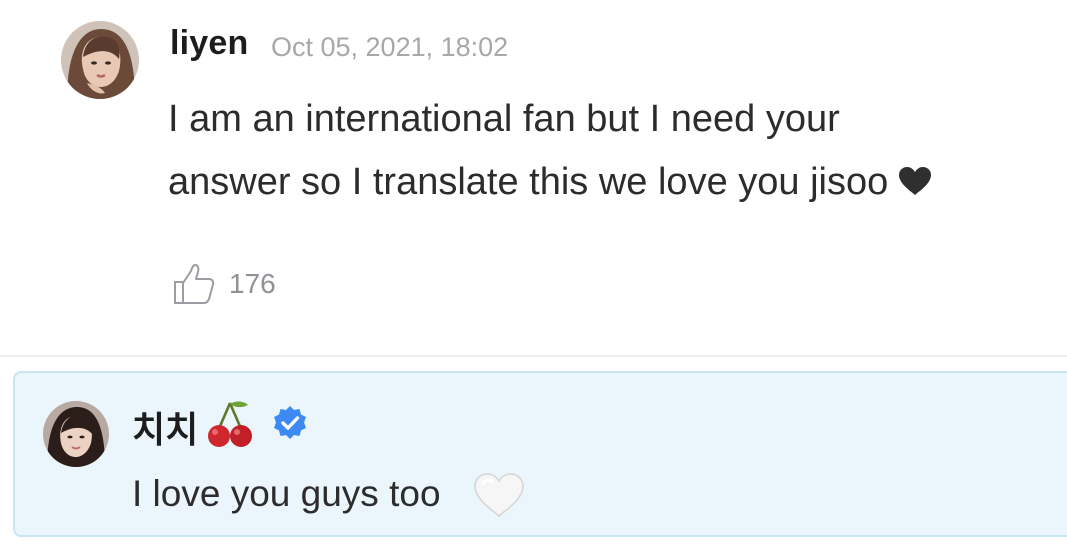 The width and height of the screenshot is (1067, 545). Describe the element at coordinates (194, 284) in the screenshot. I see `thumbs-up-icon` at that location.